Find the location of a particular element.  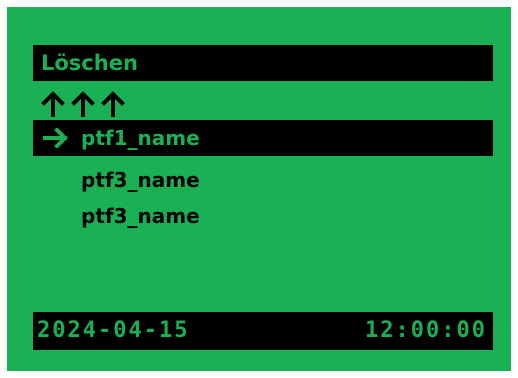

status-bar: 2024-04-15 12:00:00 is located at coordinates (263, 331).